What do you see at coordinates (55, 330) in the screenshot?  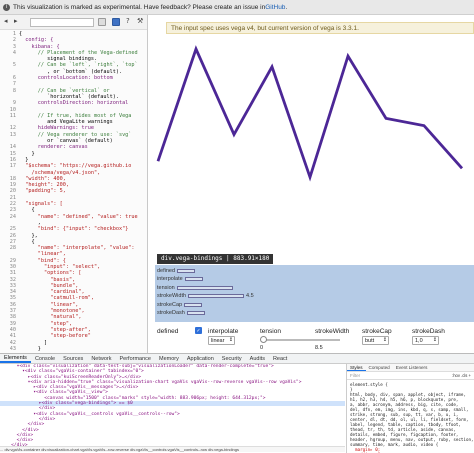 I see `code-text: "step-after",` at bounding box center [55, 330].